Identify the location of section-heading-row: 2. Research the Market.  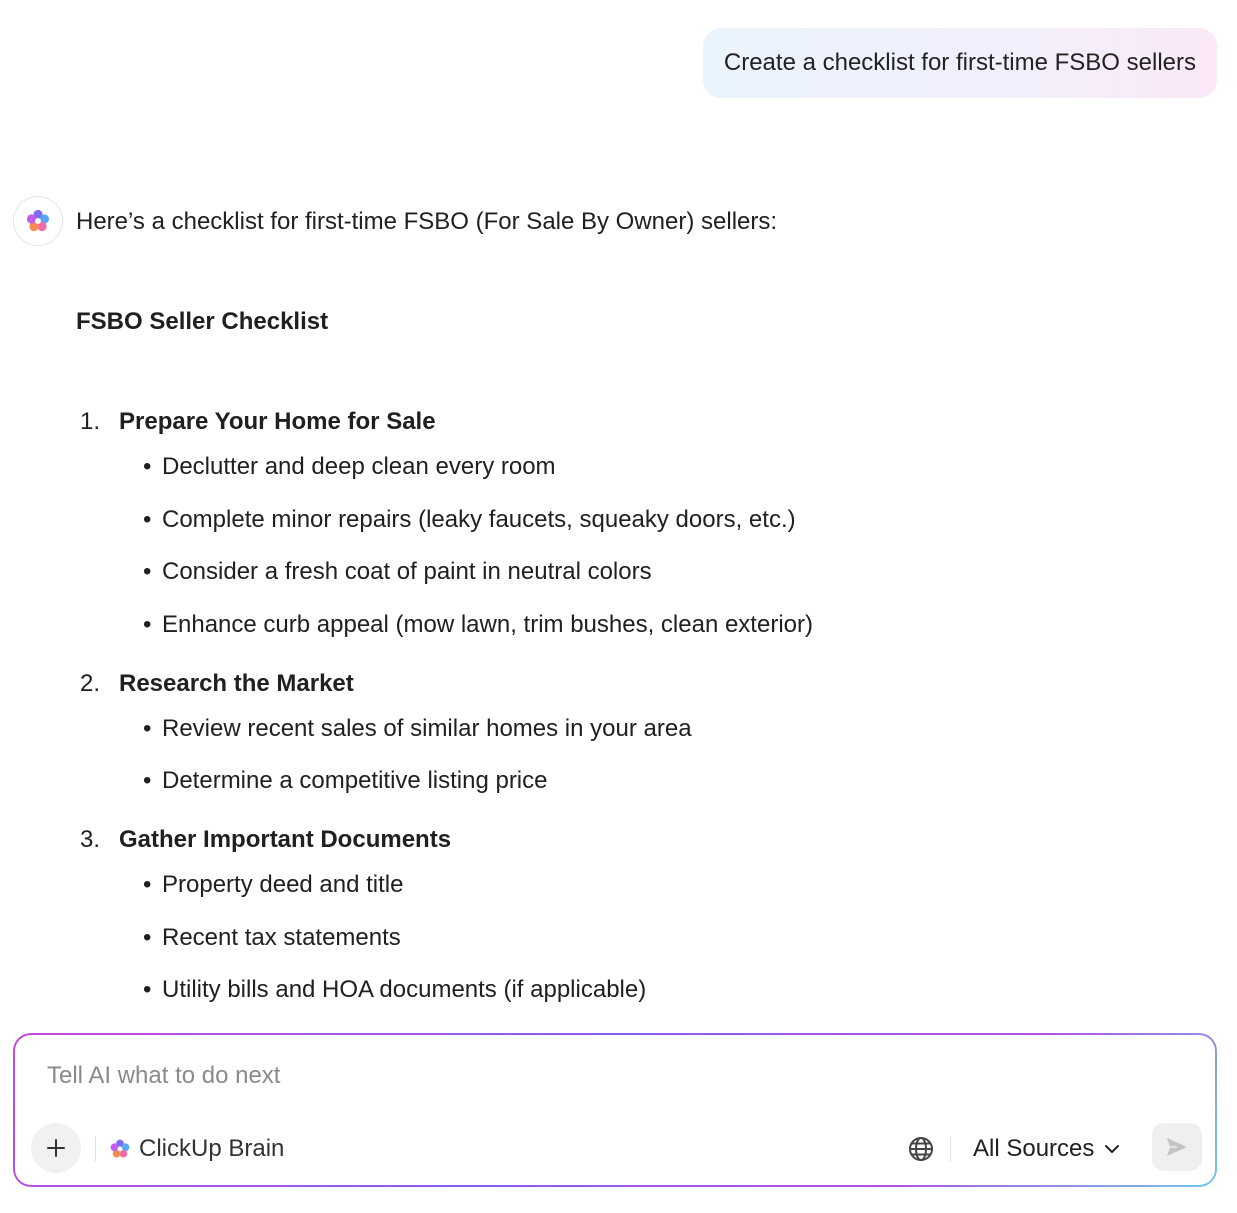
(636, 684).